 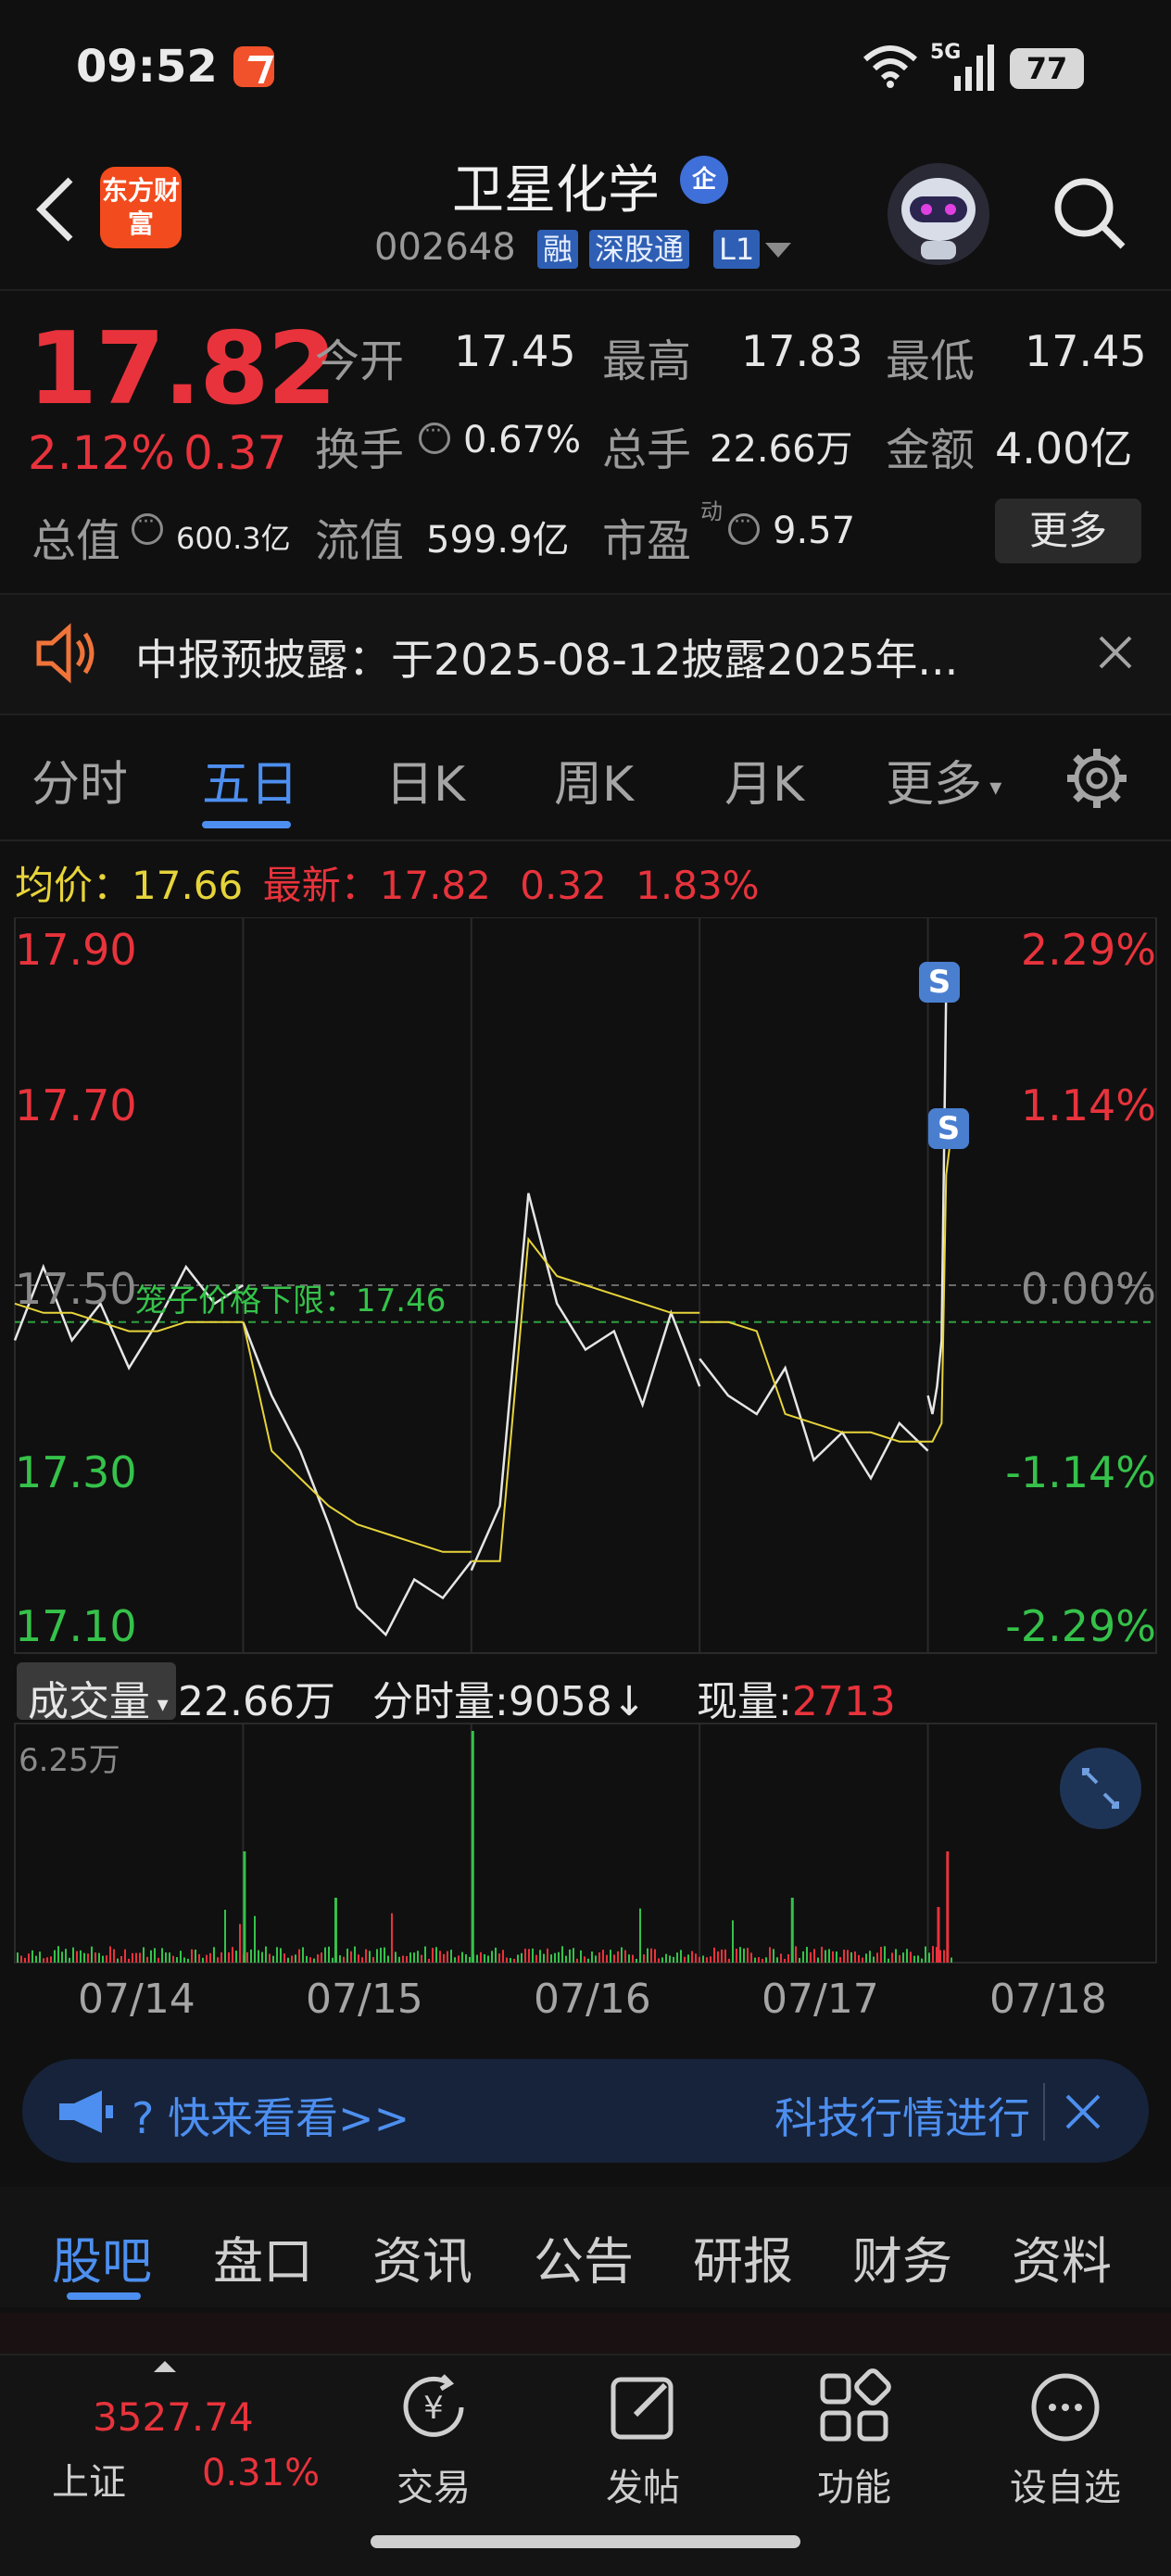 What do you see at coordinates (594, 780) in the screenshot?
I see `tab-weekly-k: 周K` at bounding box center [594, 780].